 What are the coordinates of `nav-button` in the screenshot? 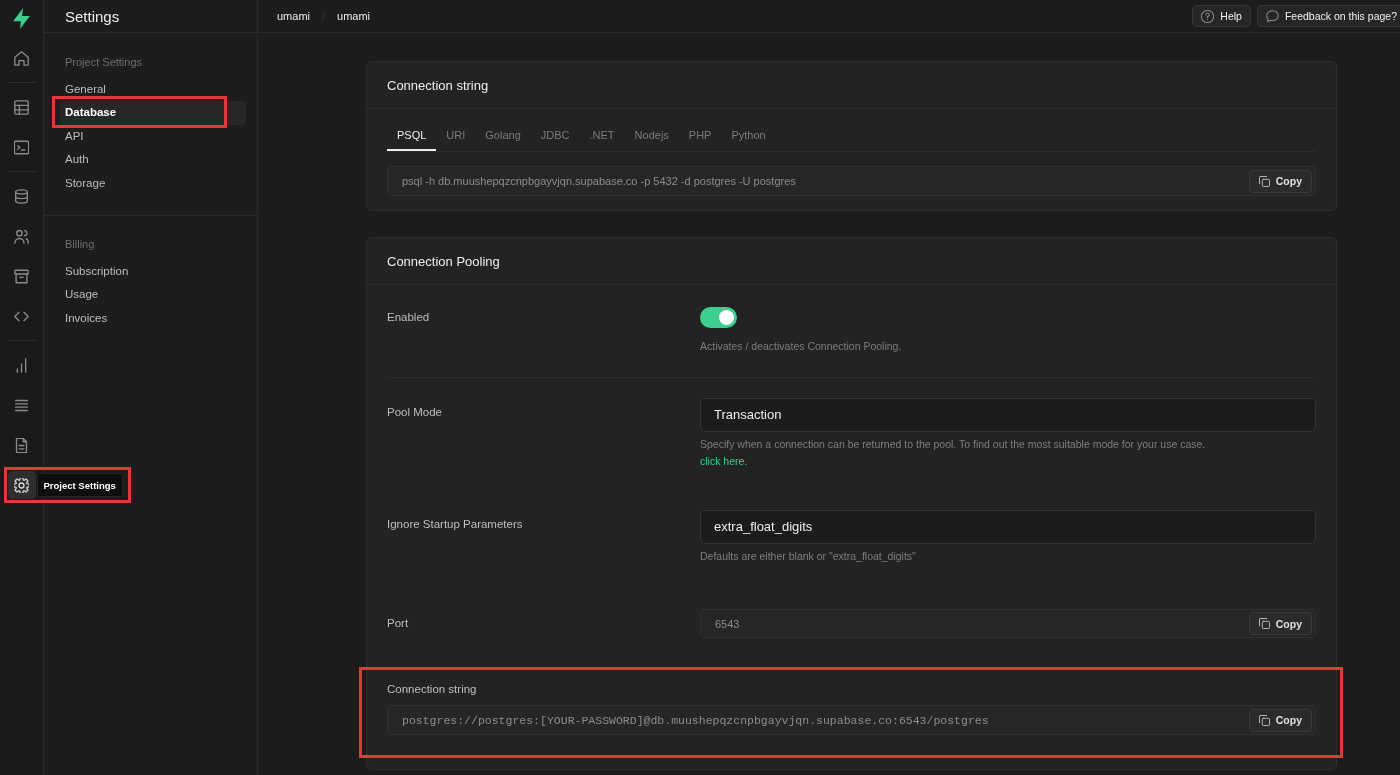 It's located at (21, 485).